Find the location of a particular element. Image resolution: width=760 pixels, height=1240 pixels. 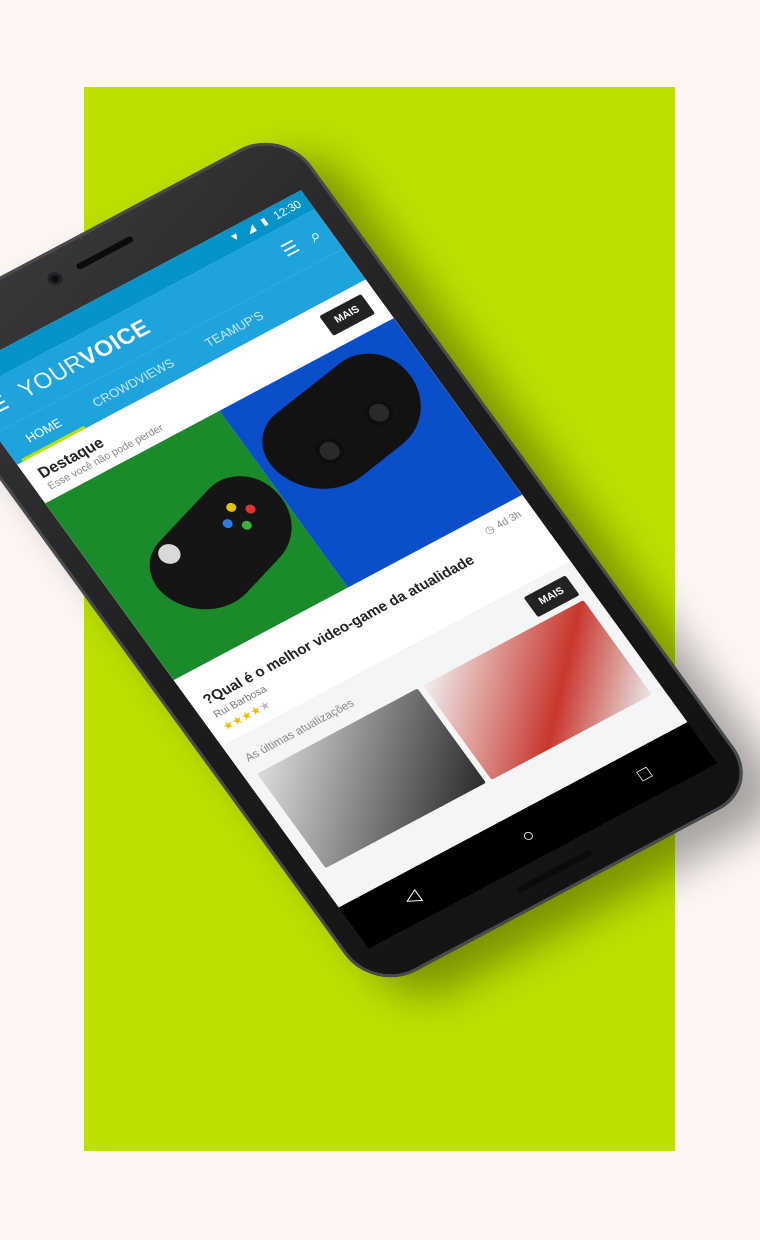

menu-icon: ☰ is located at coordinates (7, 405).